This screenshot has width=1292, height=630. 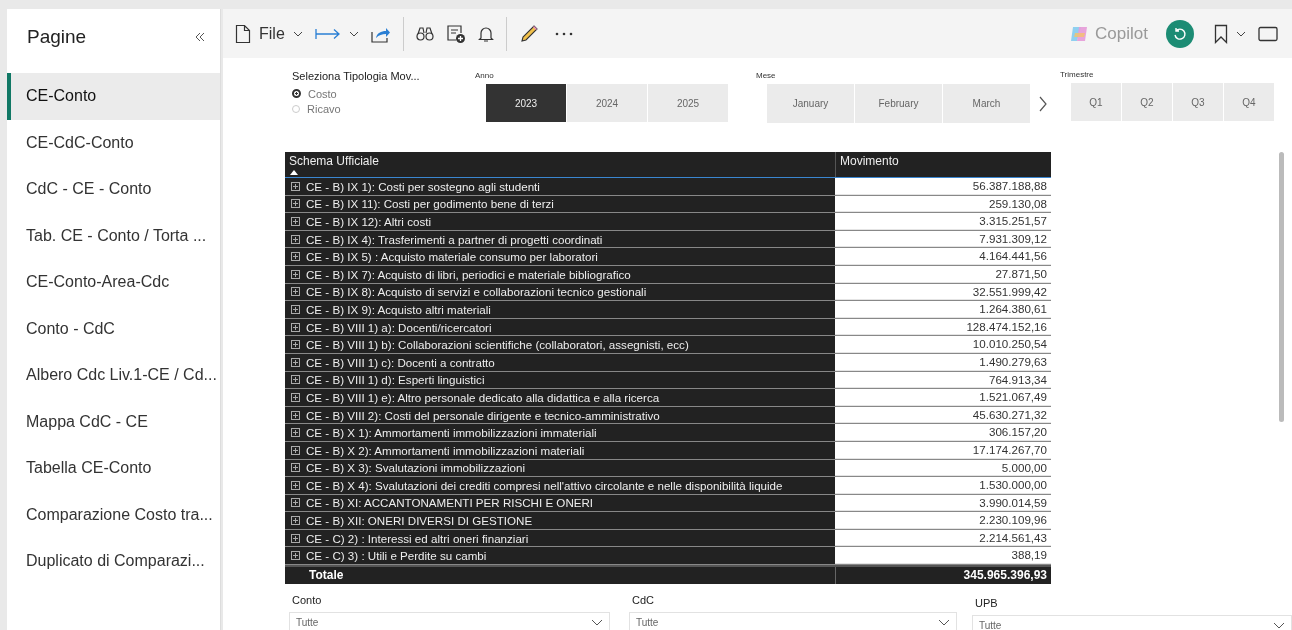 What do you see at coordinates (356, 93) in the screenshot?
I see `radio-option: Costo` at bounding box center [356, 93].